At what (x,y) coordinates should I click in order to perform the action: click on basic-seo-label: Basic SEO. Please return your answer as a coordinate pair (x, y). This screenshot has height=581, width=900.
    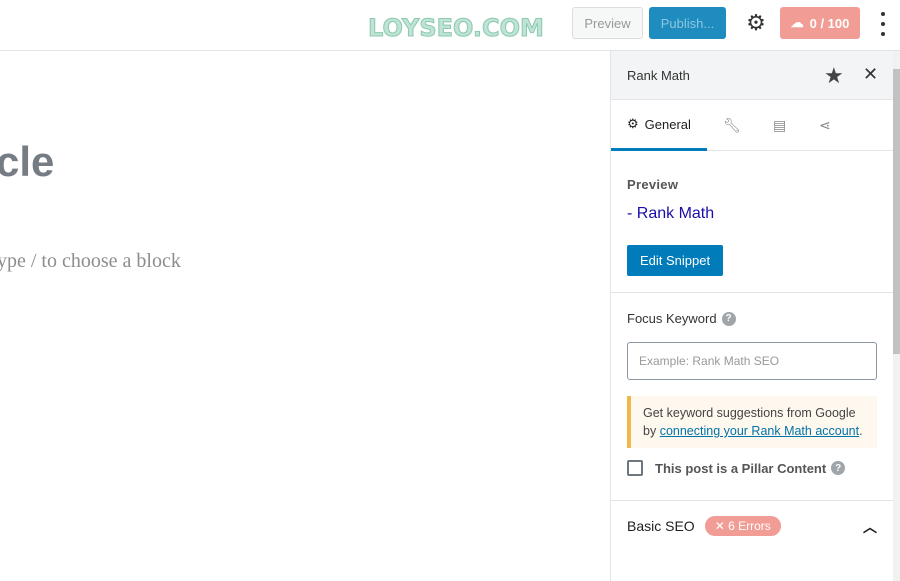
    Looking at the image, I should click on (661, 526).